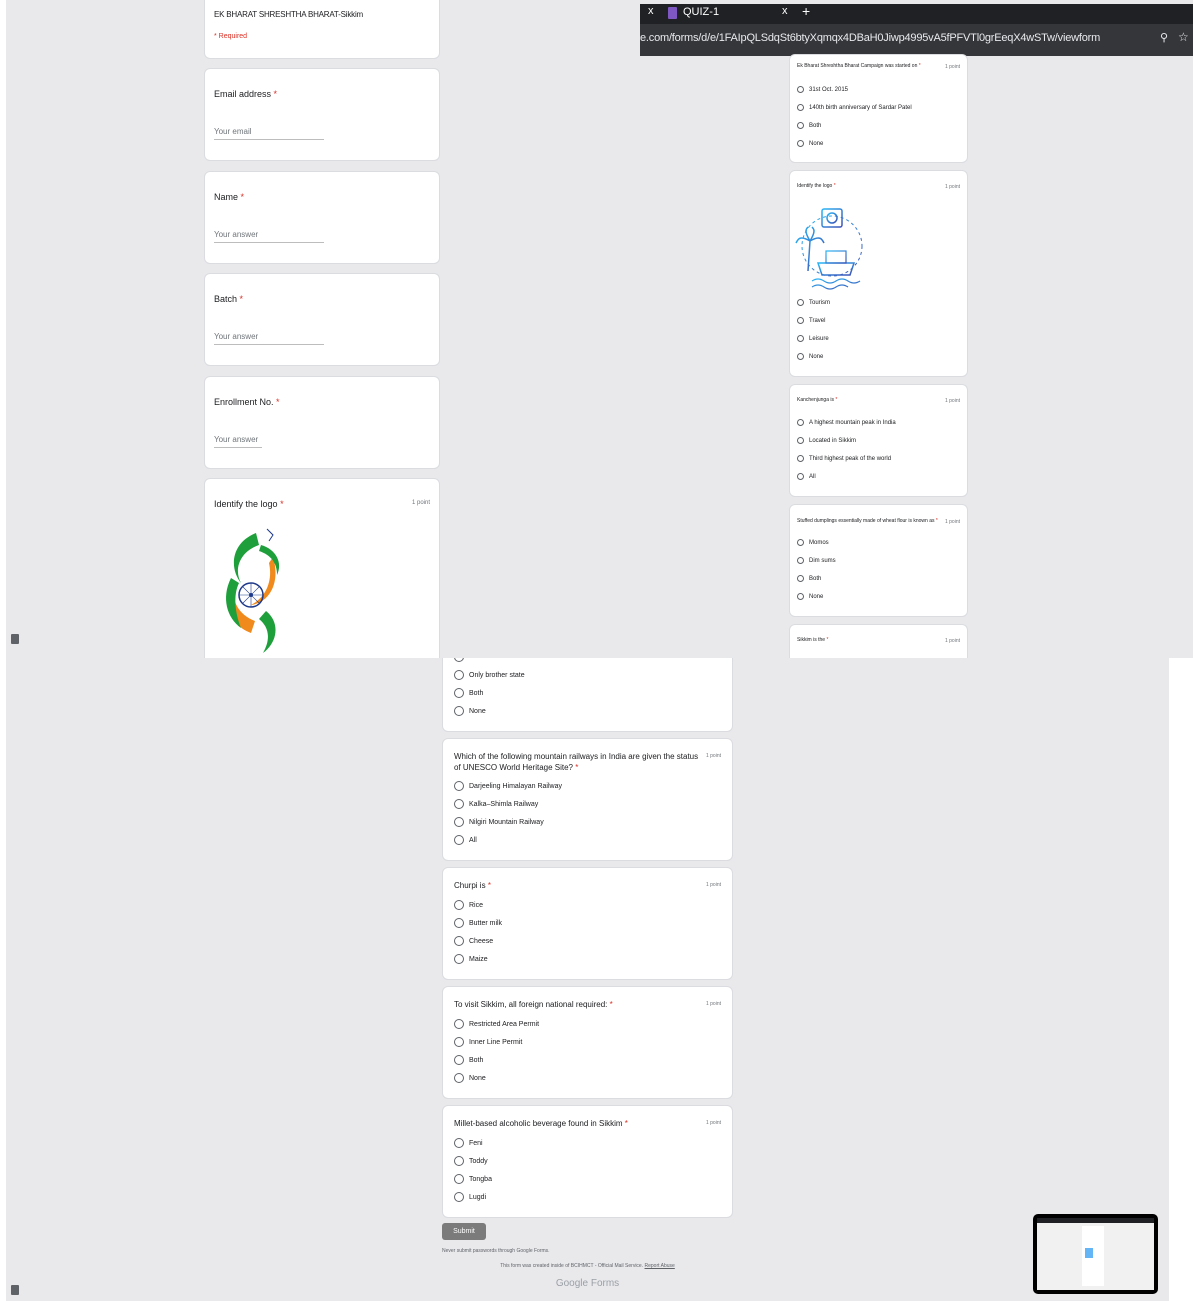 Image resolution: width=1193 pixels, height=1301 pixels. Describe the element at coordinates (473, 1179) in the screenshot. I see `radio-option: Tongba` at that location.